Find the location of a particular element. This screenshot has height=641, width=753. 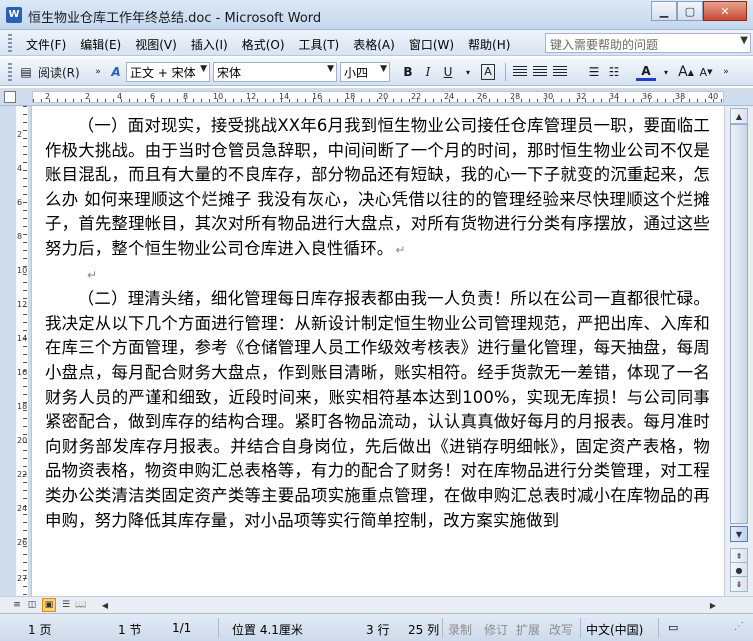

vruler-label: 8 is located at coordinates (20, 236).